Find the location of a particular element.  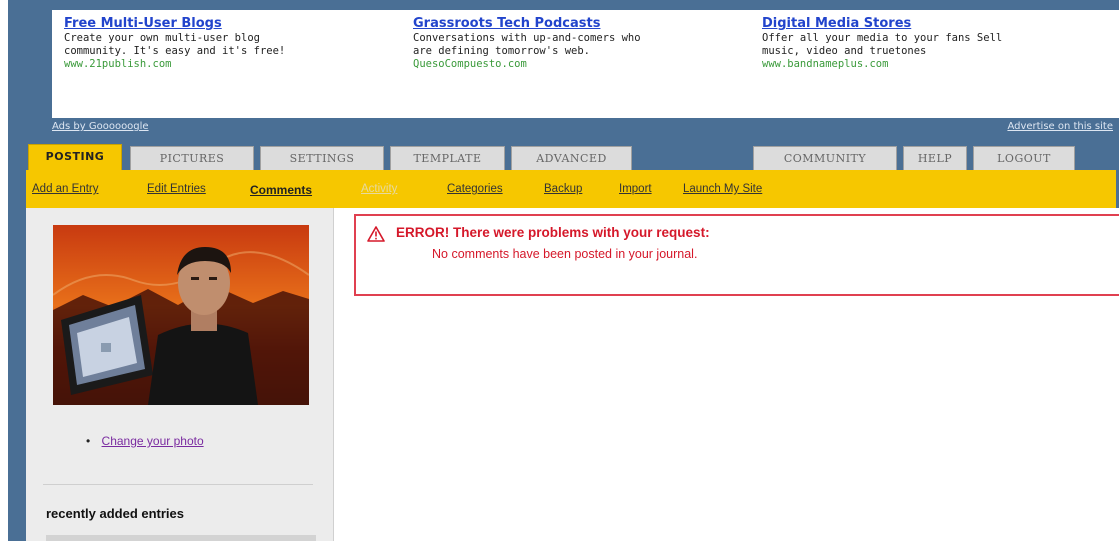

change-photo-link: Change your photo is located at coordinates (153, 441).